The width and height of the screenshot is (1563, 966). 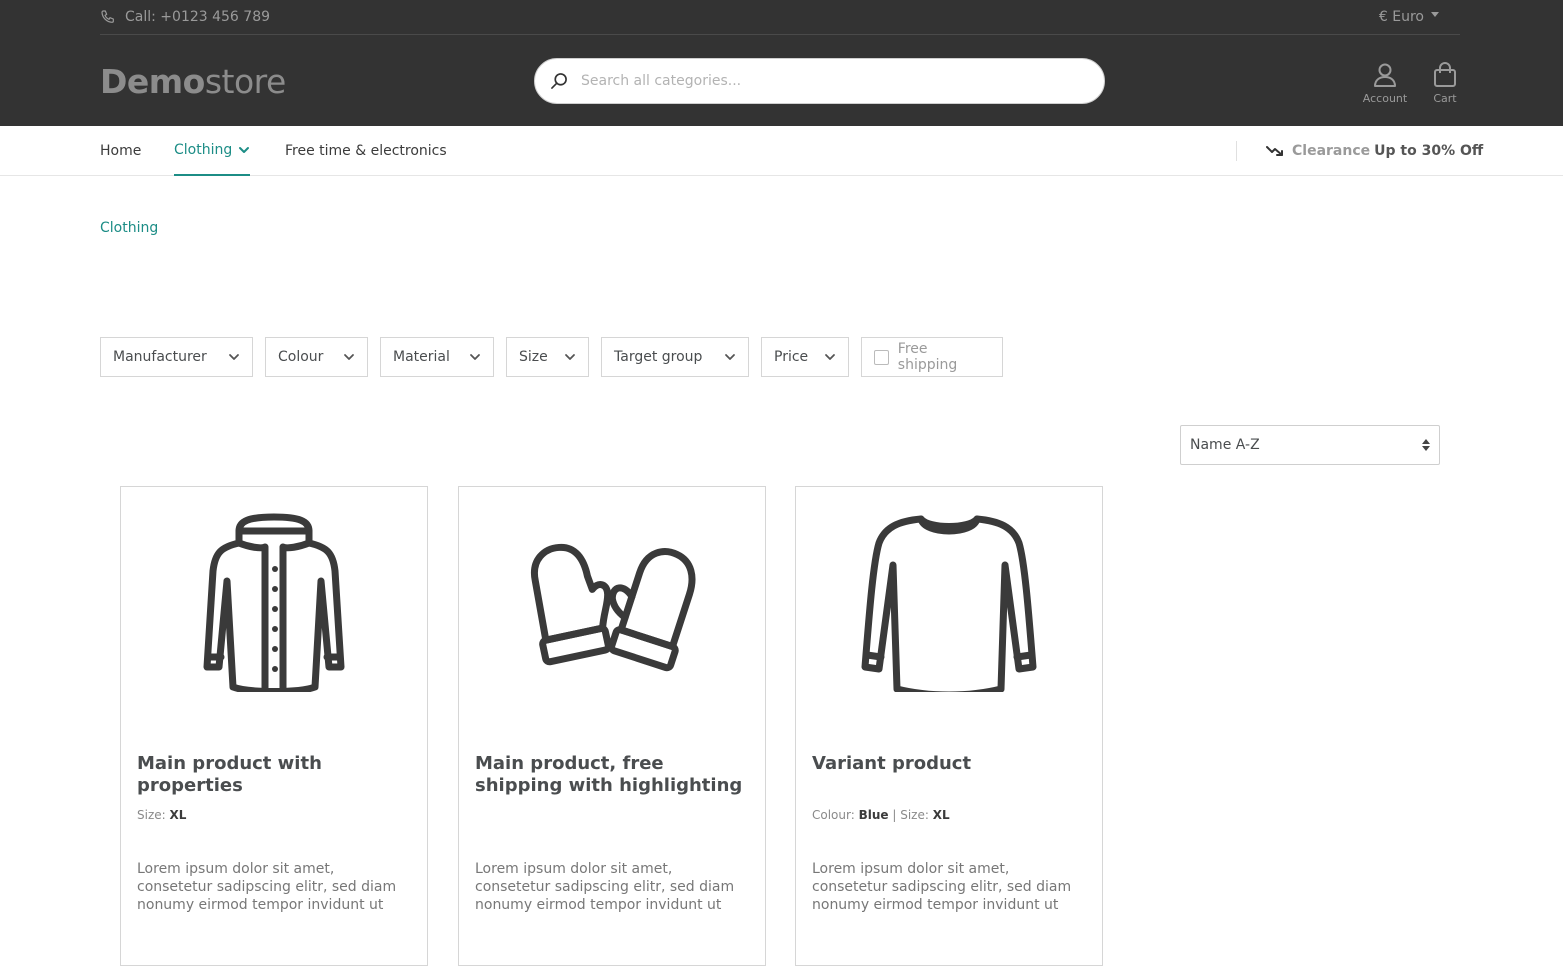 I want to click on account-label: Account, so click(x=1385, y=98).